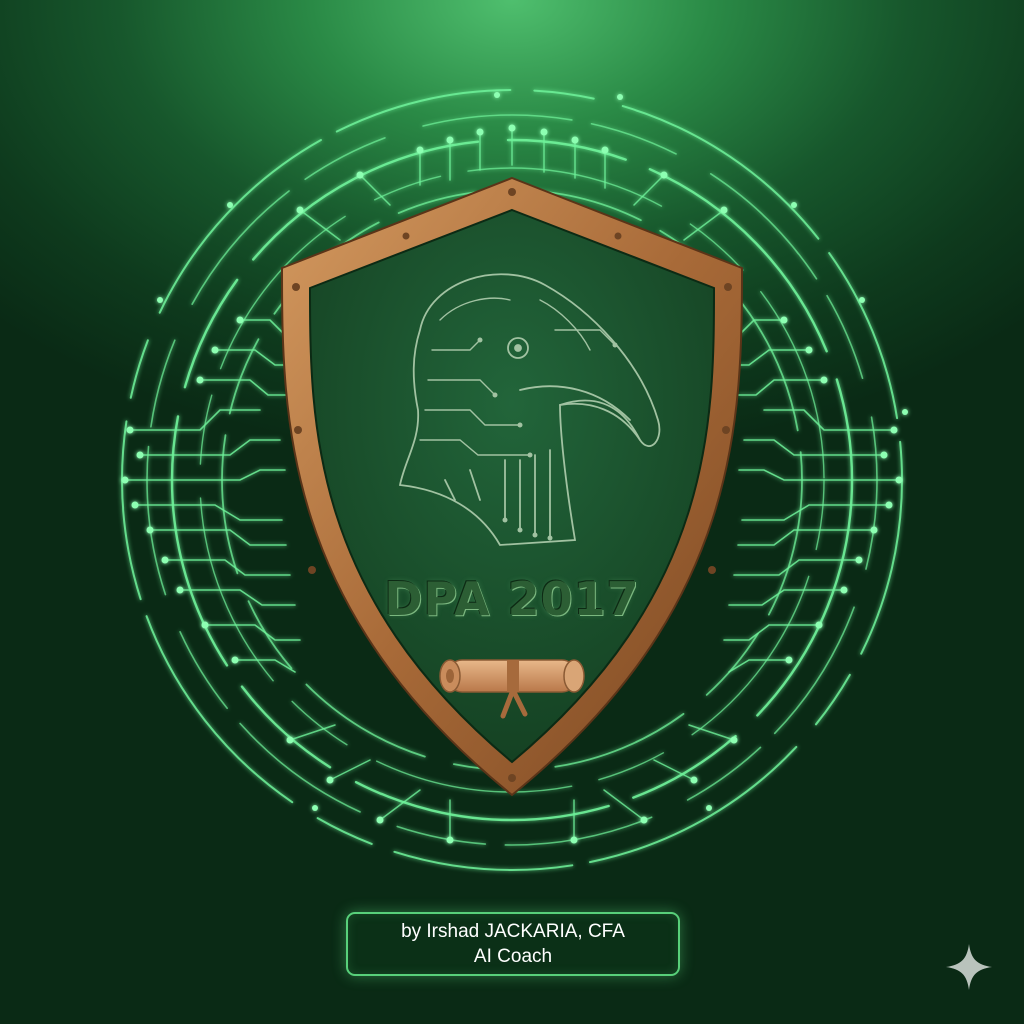 The image size is (1024, 1024). I want to click on credit-role: AI Coach, so click(513, 956).